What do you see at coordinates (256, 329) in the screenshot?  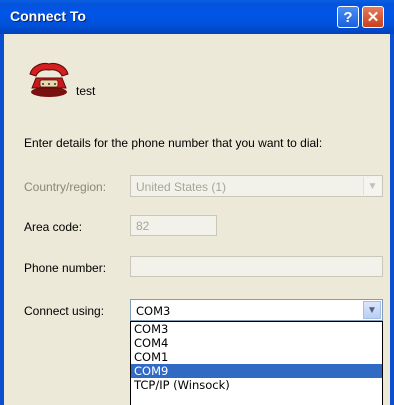 I see `dropdown-option-com3: COM3` at bounding box center [256, 329].